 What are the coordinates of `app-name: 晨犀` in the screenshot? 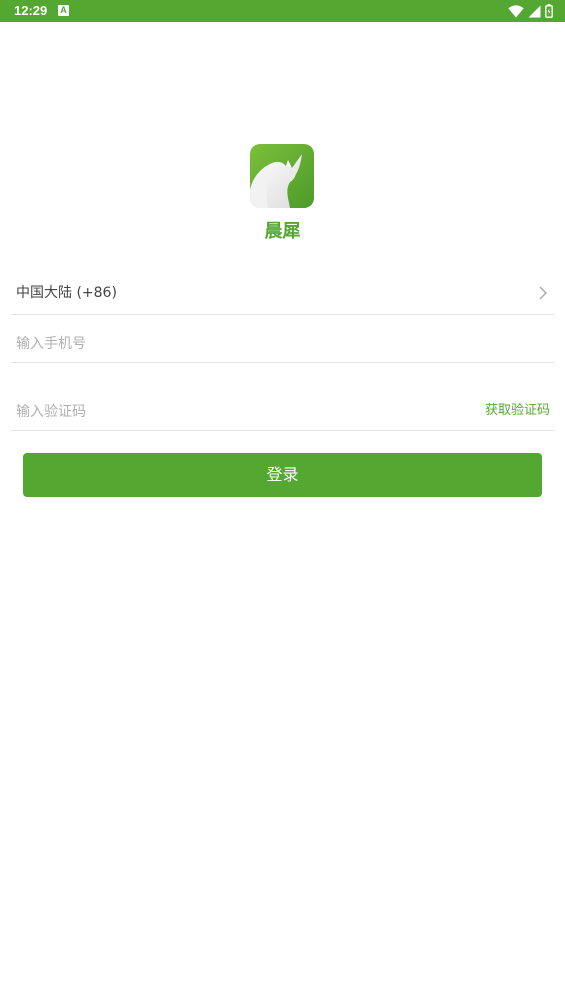 It's located at (282, 231).